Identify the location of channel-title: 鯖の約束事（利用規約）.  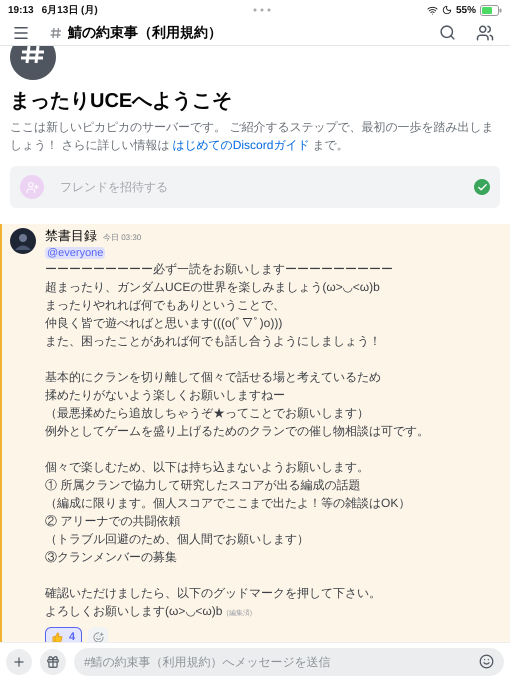
(145, 32).